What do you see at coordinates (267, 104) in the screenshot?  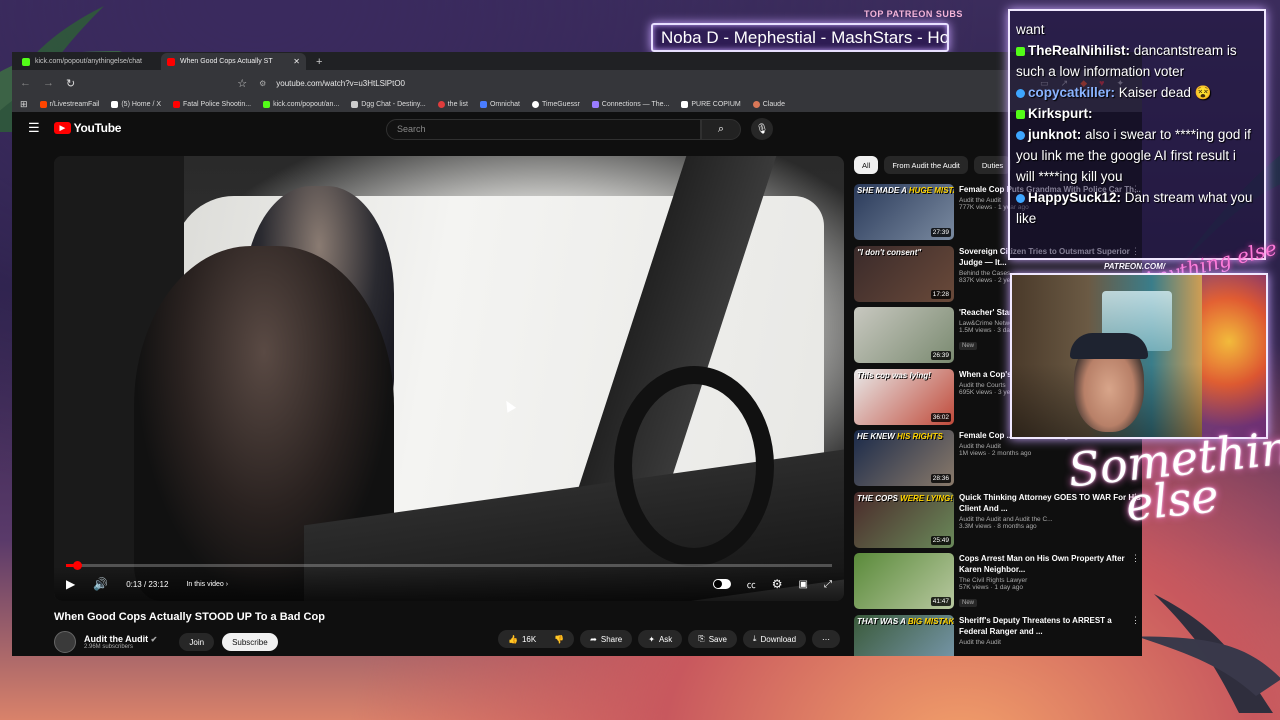 I see `kick-favicon` at bounding box center [267, 104].